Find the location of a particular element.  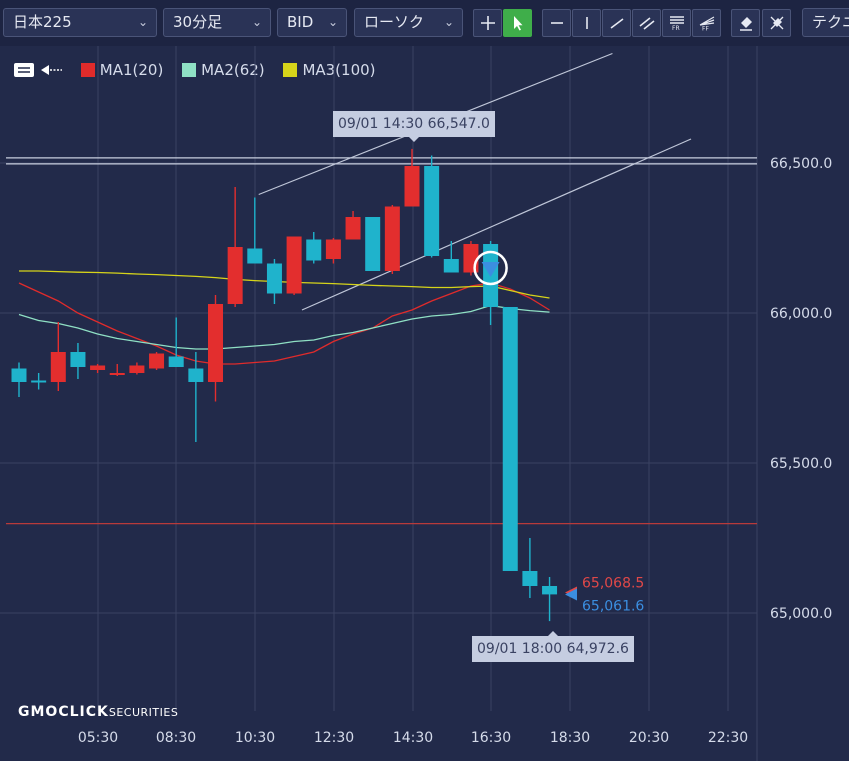

horizontal-line-button is located at coordinates (556, 23).